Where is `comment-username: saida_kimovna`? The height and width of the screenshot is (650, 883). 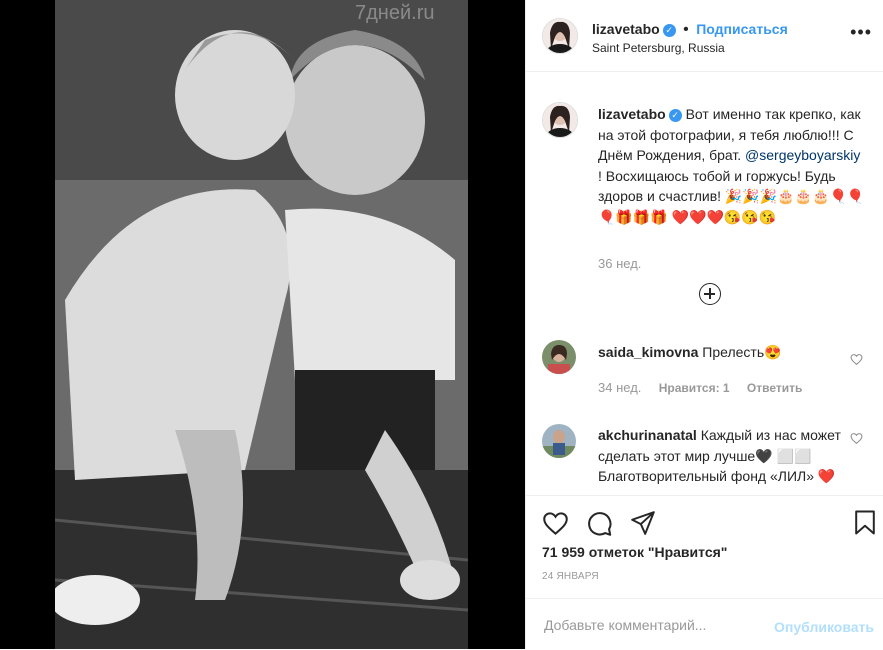 comment-username: saida_kimovna is located at coordinates (648, 352).